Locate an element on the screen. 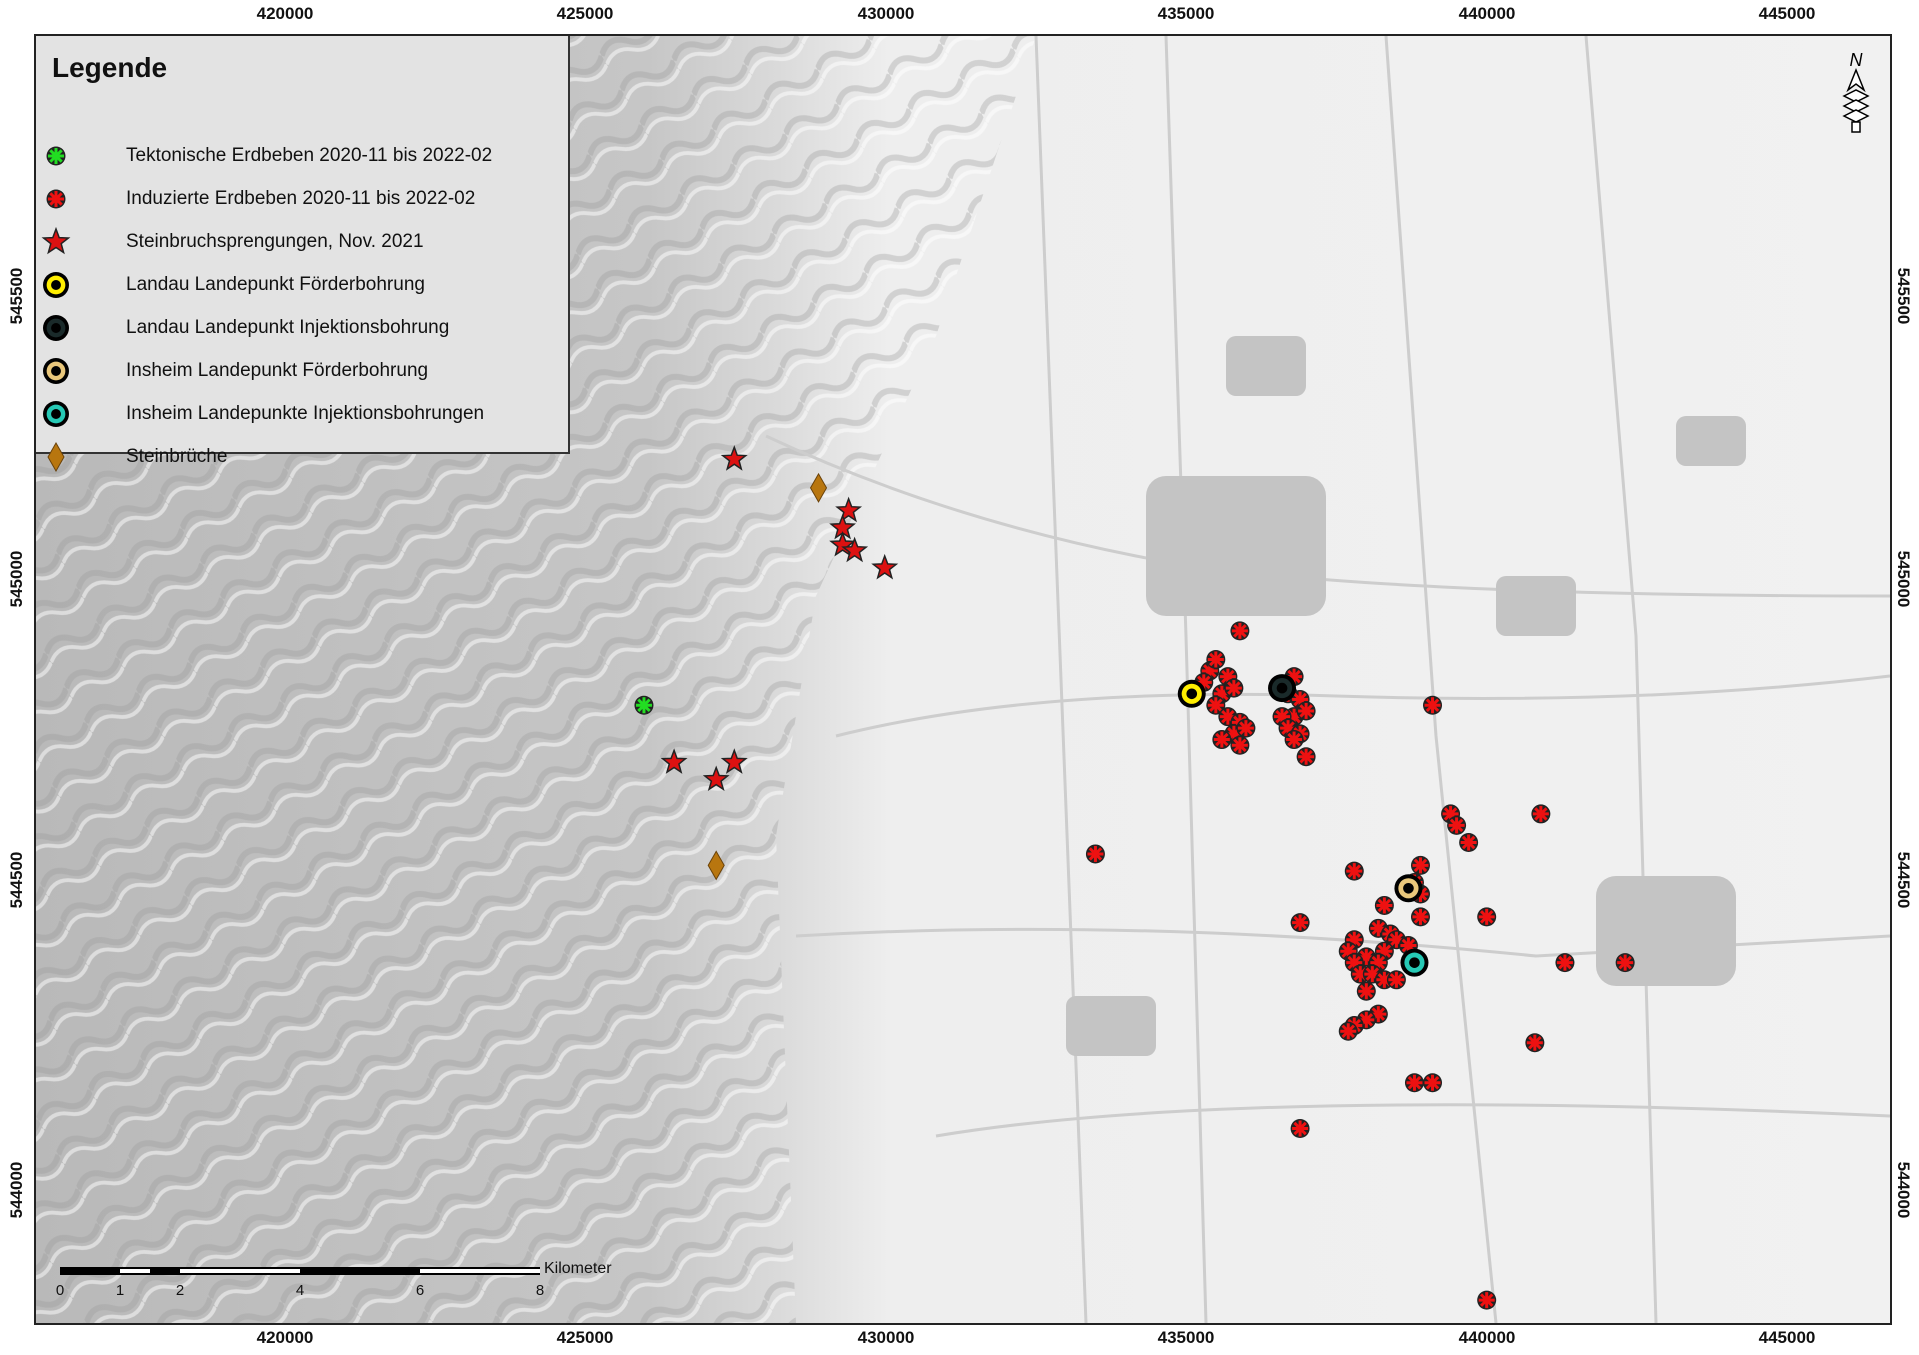  dark-circle-icon is located at coordinates (56, 328).